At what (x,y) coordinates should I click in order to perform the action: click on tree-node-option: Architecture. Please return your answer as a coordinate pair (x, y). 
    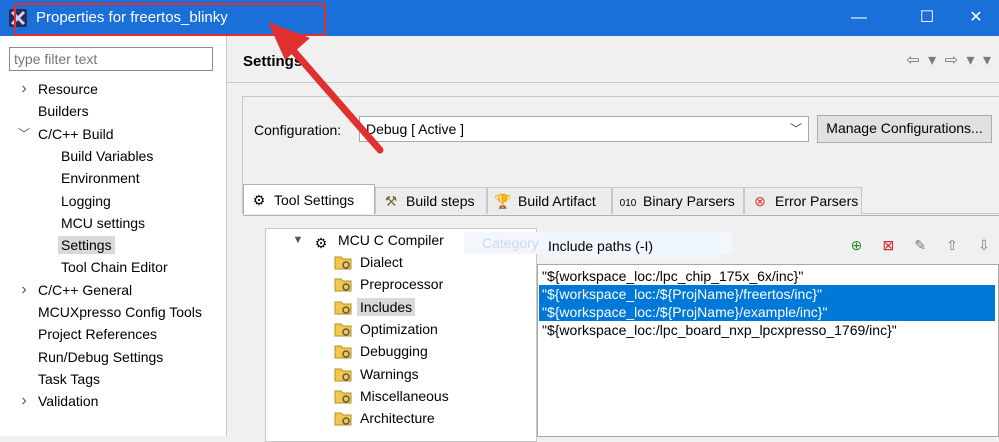
    Looking at the image, I should click on (384, 418).